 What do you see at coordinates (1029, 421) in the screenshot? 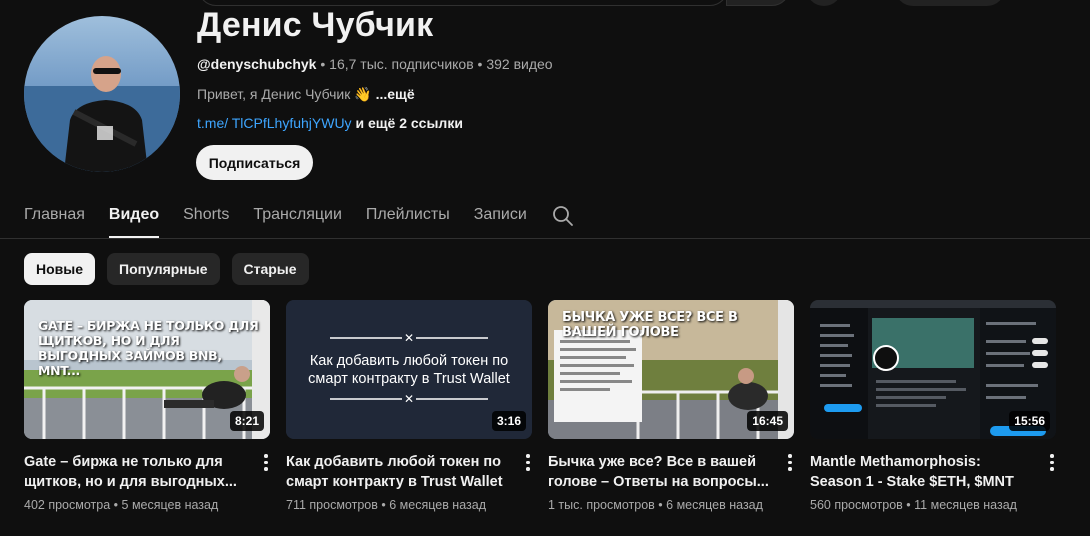
I see `video-duration: 15:56` at bounding box center [1029, 421].